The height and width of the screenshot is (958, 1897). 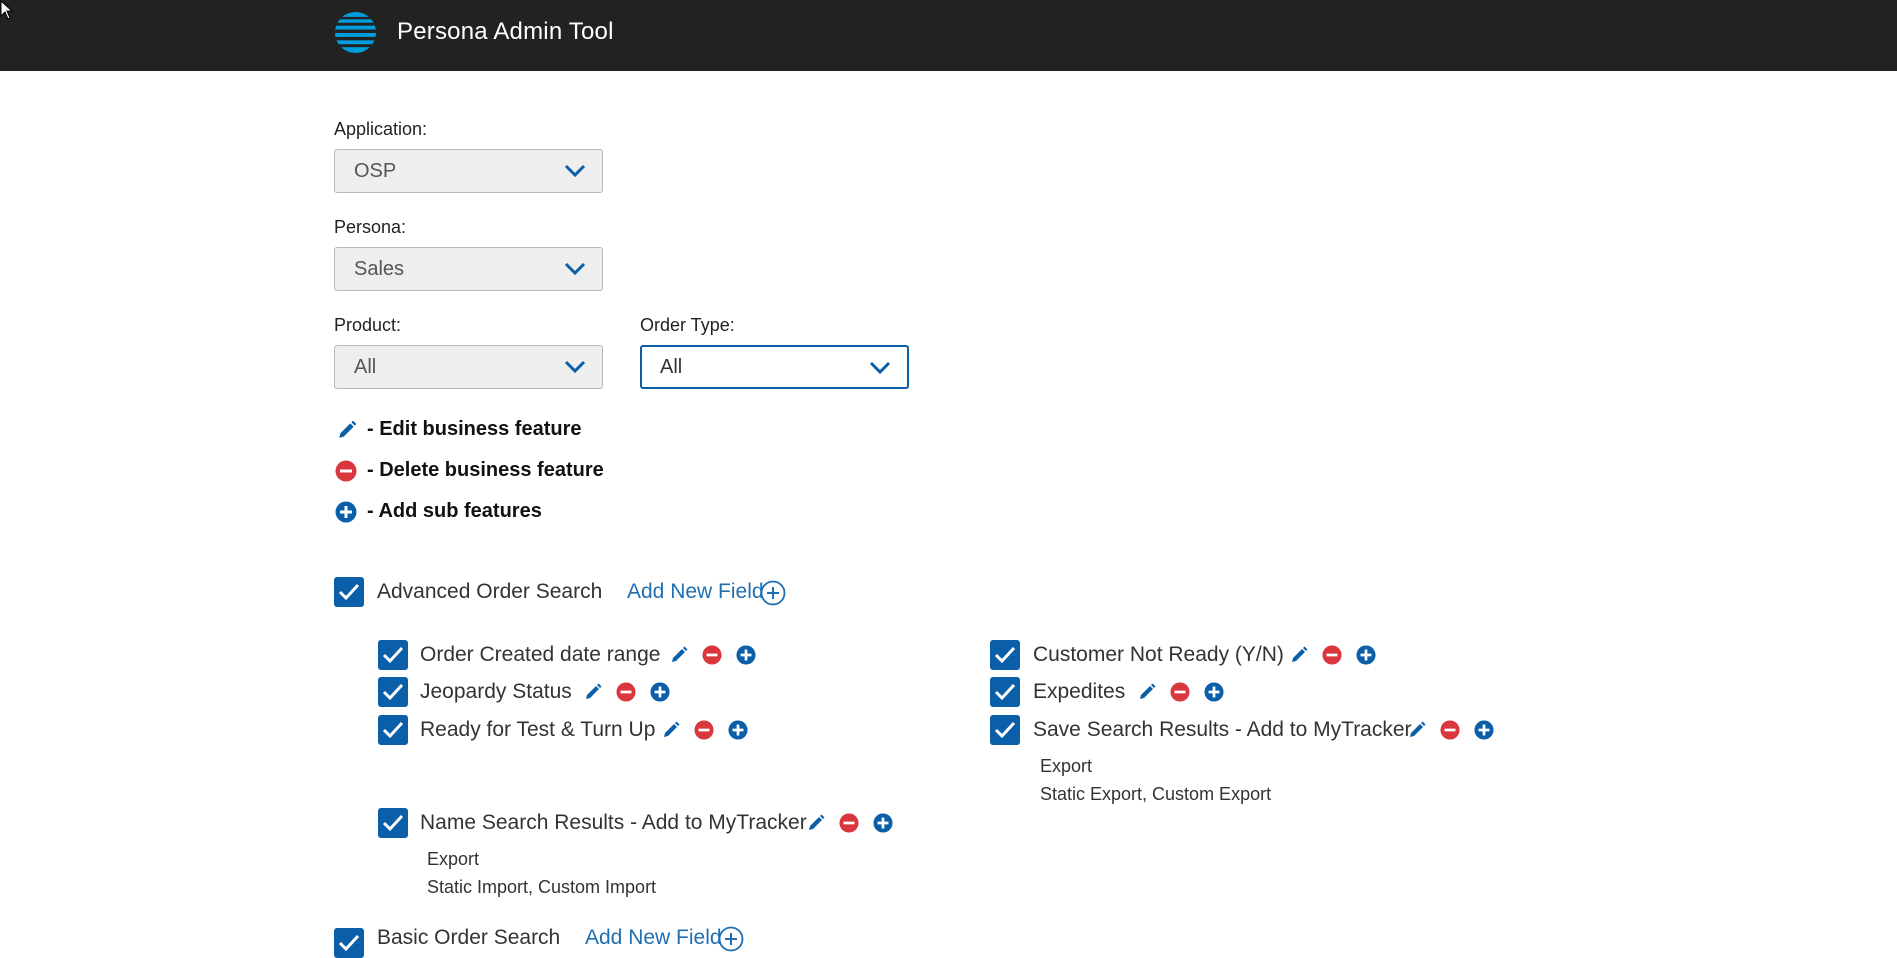 What do you see at coordinates (346, 471) in the screenshot?
I see `minus-circle-icon` at bounding box center [346, 471].